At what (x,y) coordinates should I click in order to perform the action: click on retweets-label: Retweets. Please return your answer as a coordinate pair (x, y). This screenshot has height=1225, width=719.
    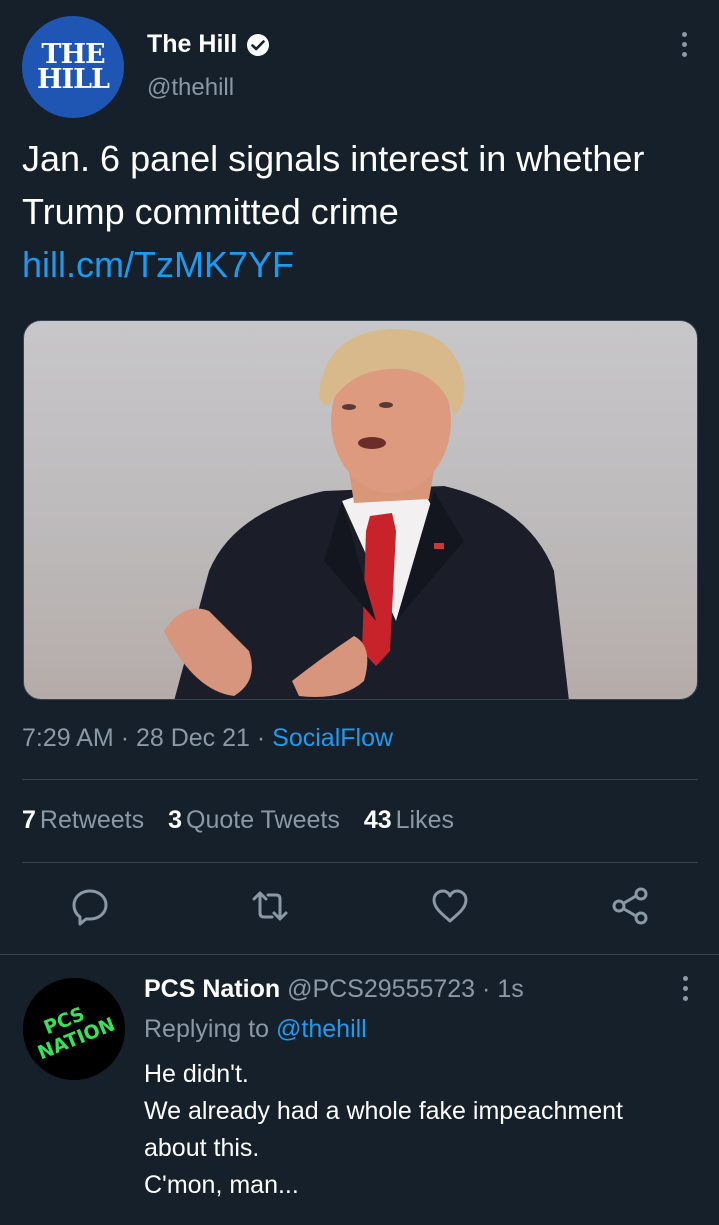
    Looking at the image, I should click on (92, 820).